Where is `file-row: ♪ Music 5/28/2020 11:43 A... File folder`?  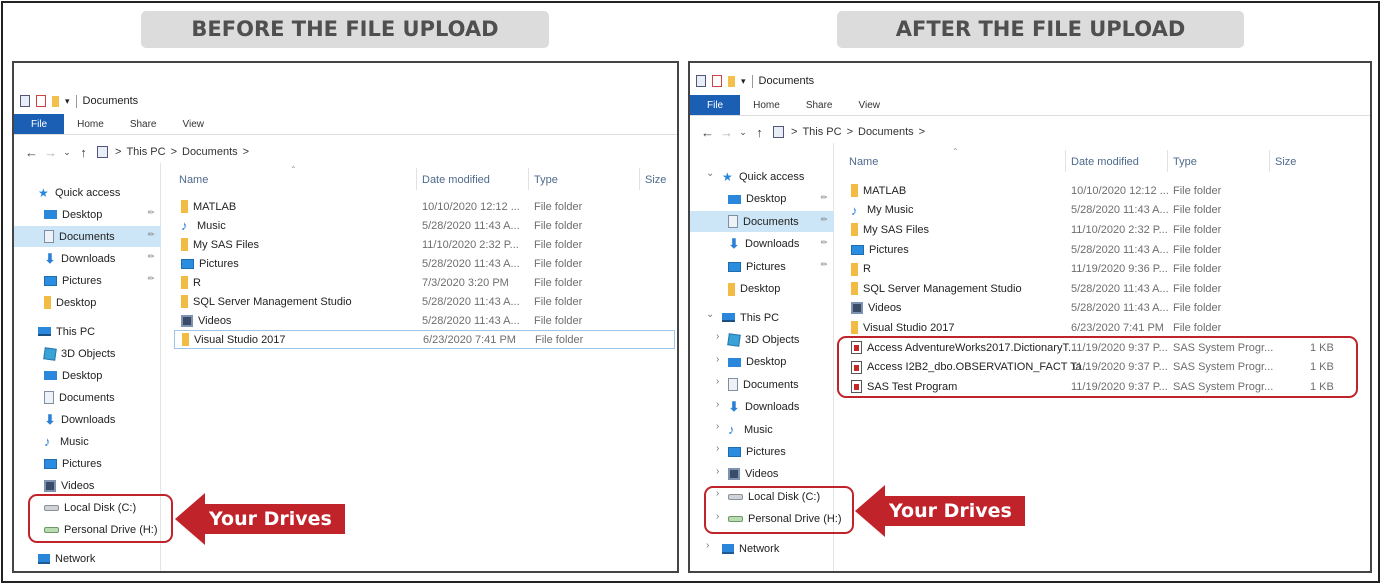
file-row: ♪ Music 5/28/2020 11:43 A... File folder is located at coordinates (424, 225).